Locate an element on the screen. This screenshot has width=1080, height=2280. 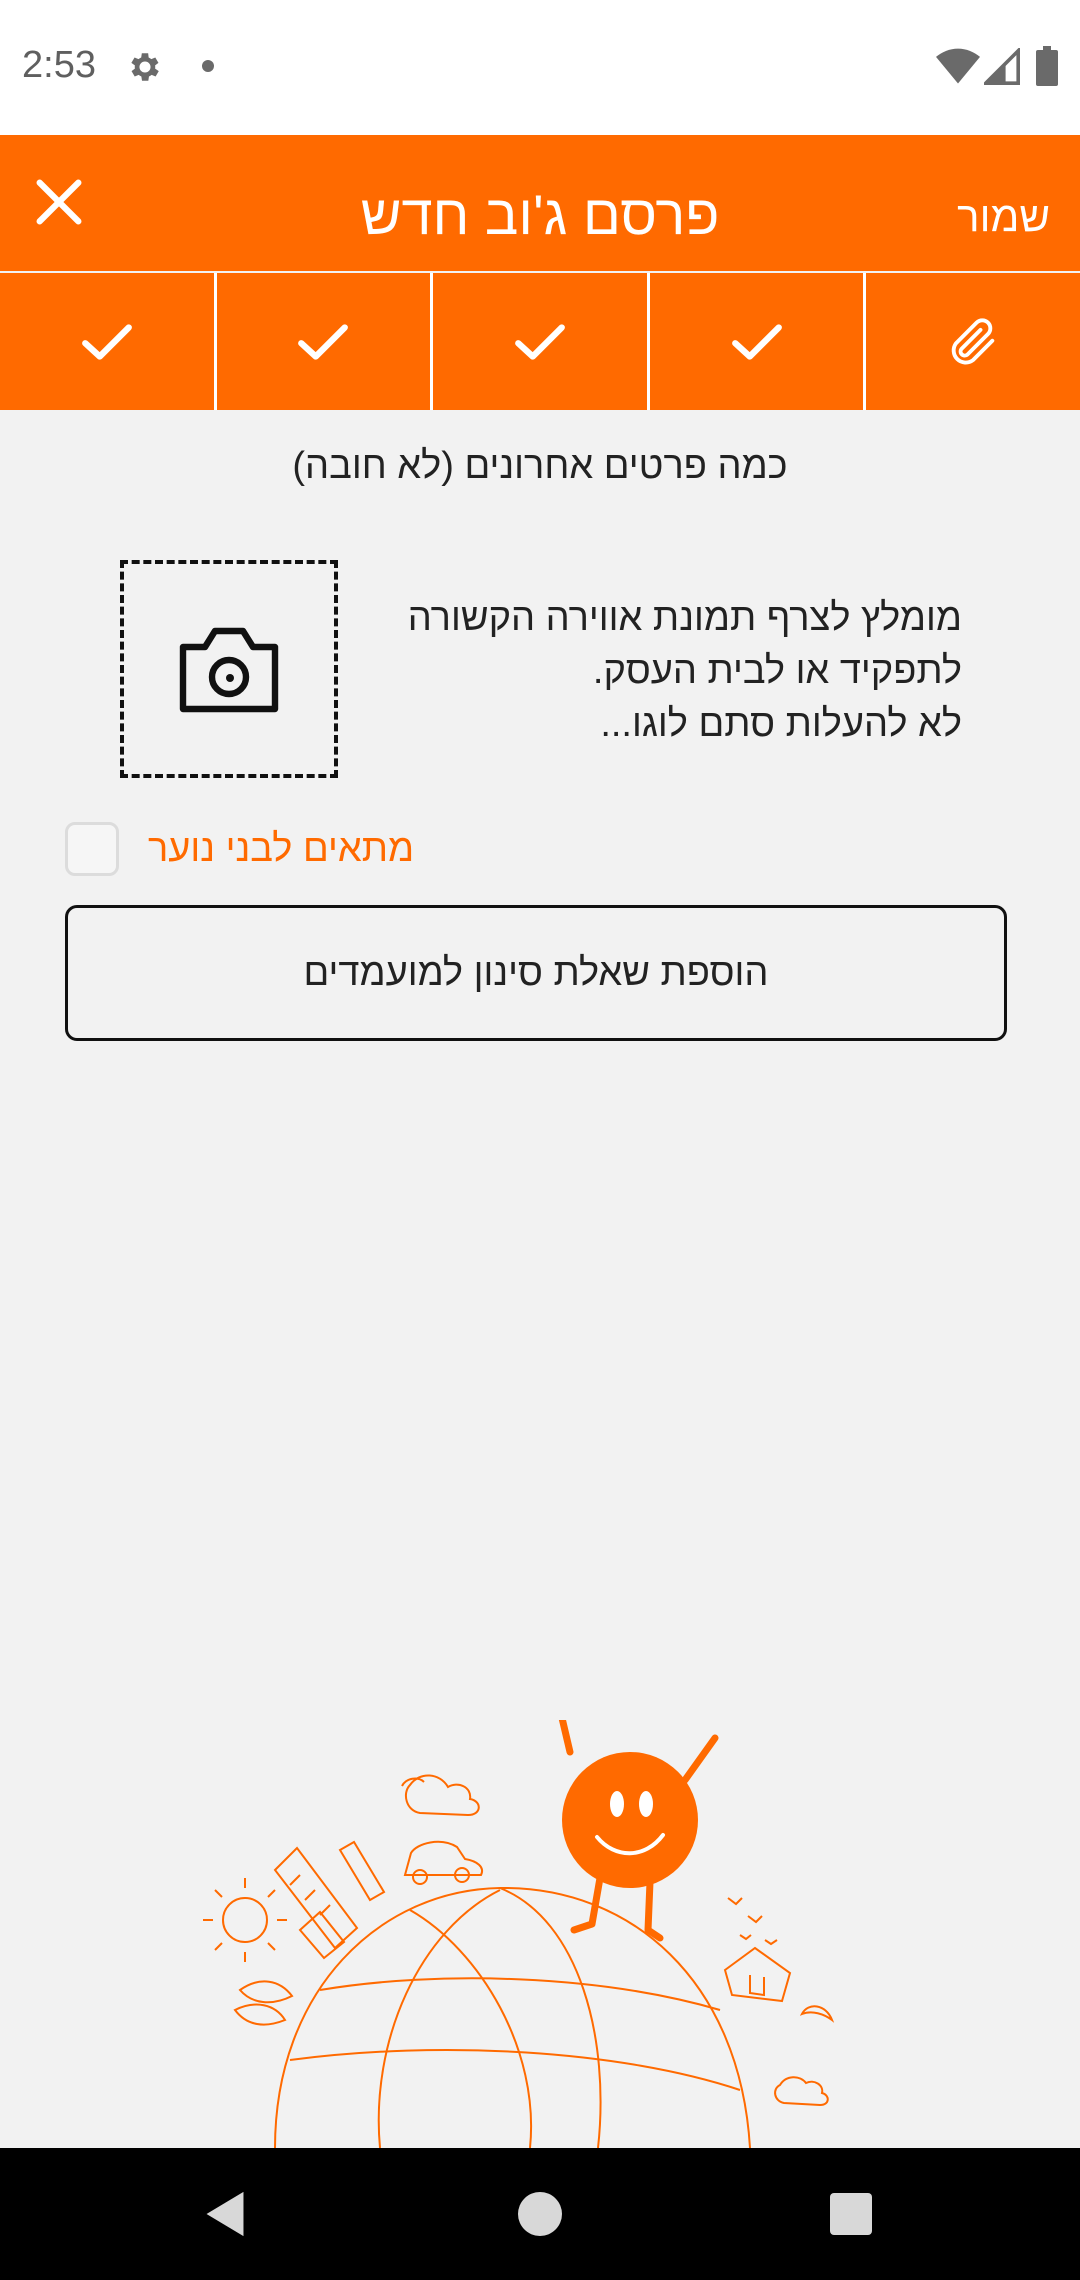
teen-label: מתאים לבני נוער is located at coordinates (281, 849).